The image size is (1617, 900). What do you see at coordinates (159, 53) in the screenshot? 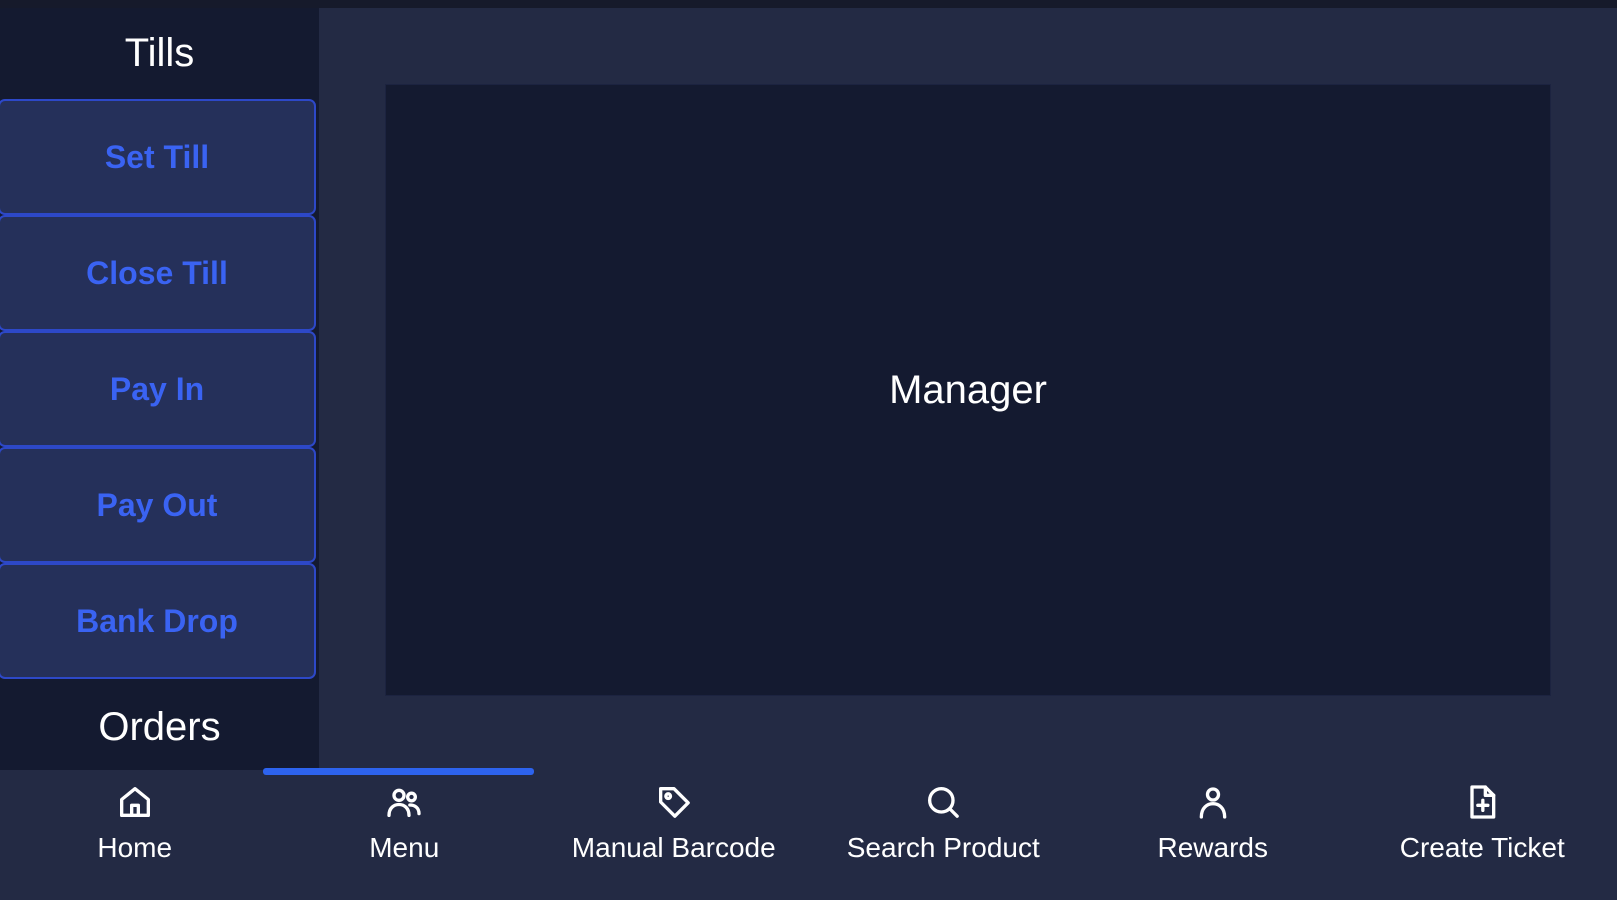
I see `tills-heading: Tills` at bounding box center [159, 53].